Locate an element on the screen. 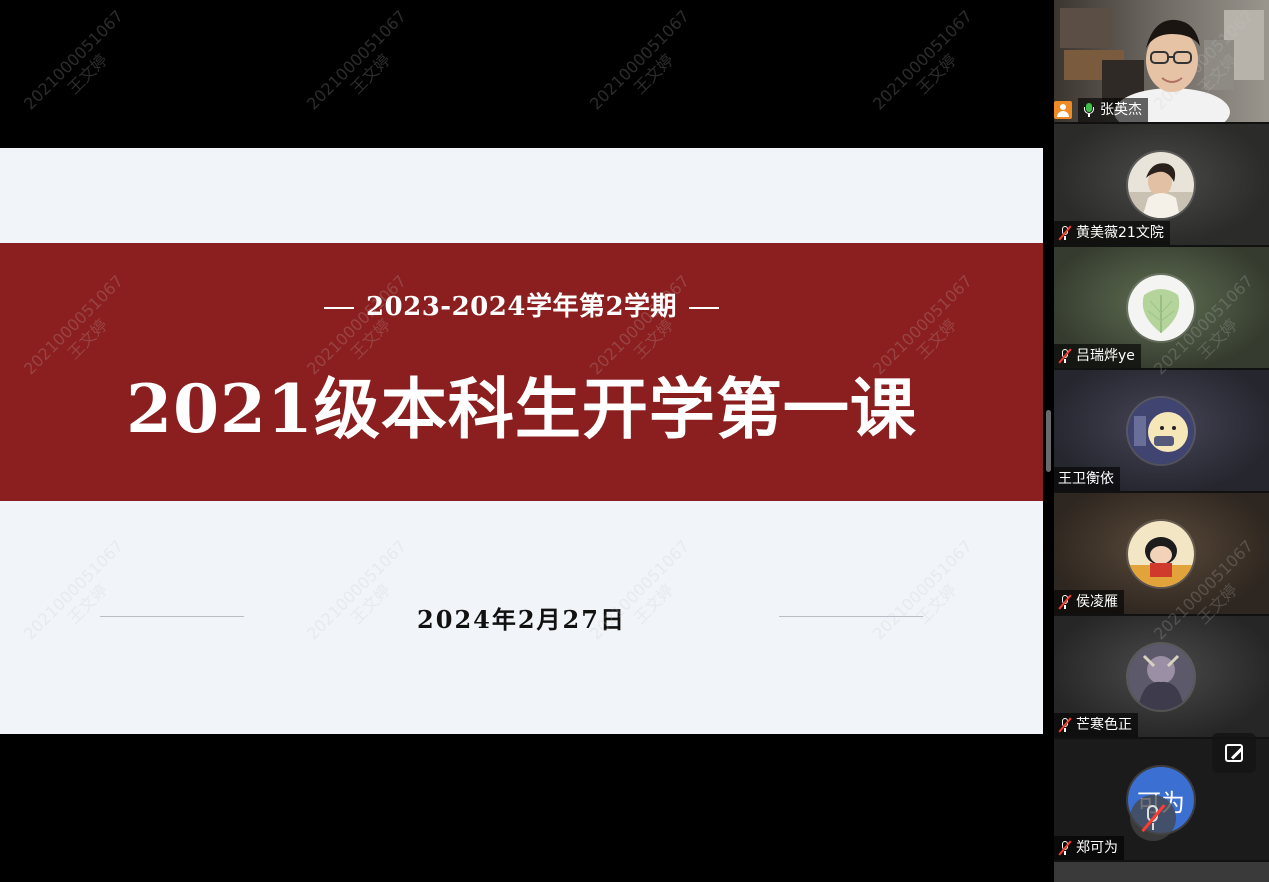 The height and width of the screenshot is (882, 1269). sidebar-scrollbar is located at coordinates (1048, 441).